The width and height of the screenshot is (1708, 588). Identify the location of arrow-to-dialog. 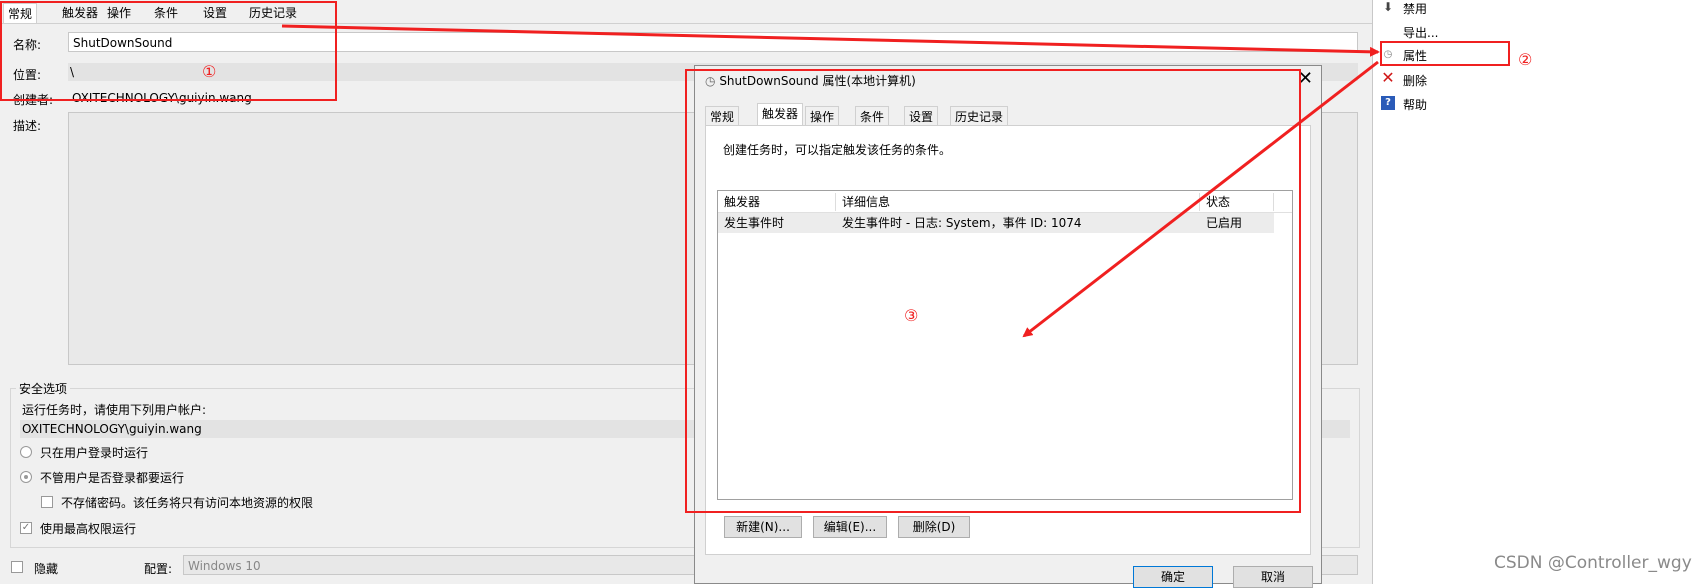
(1200, 199).